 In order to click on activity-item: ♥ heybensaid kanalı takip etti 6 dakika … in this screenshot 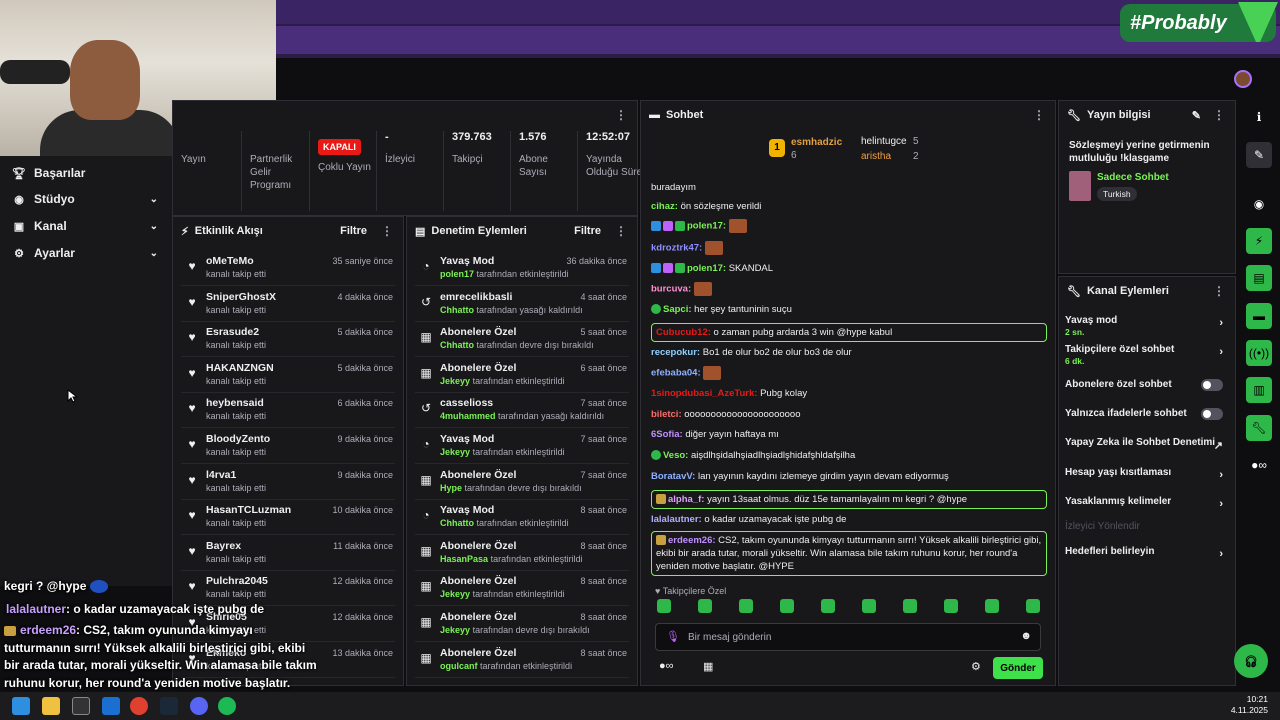, I will do `click(288, 410)`.